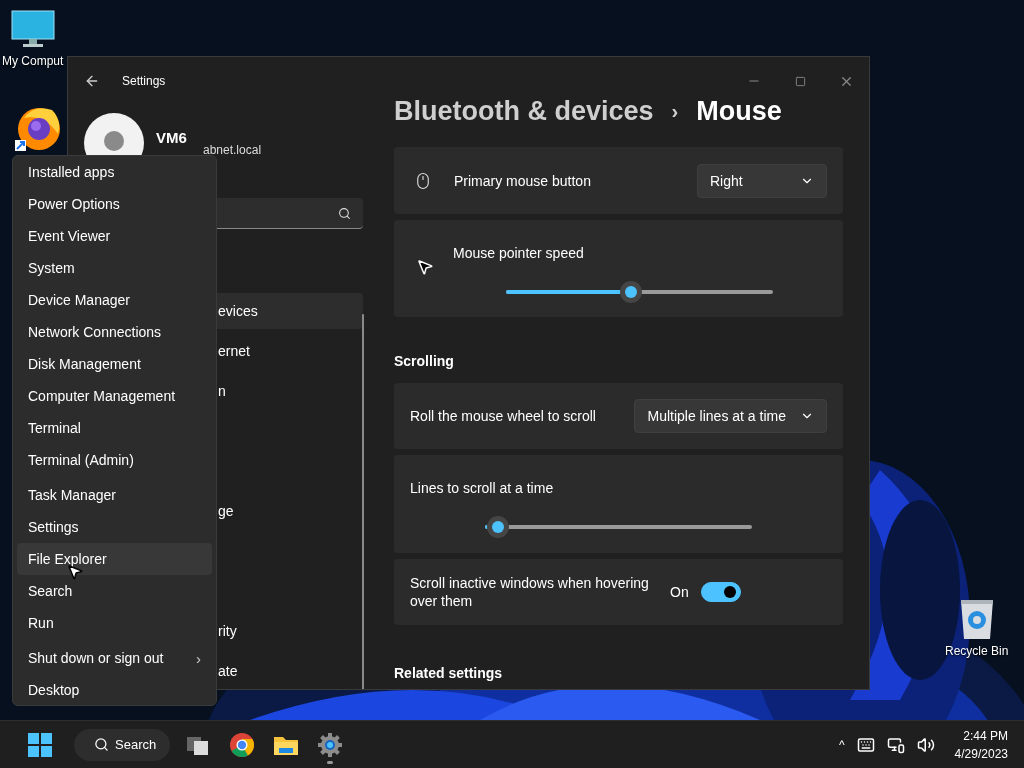 Image resolution: width=1024 pixels, height=768 pixels. I want to click on menu-item: Shut down or sign out ›, so click(114, 658).